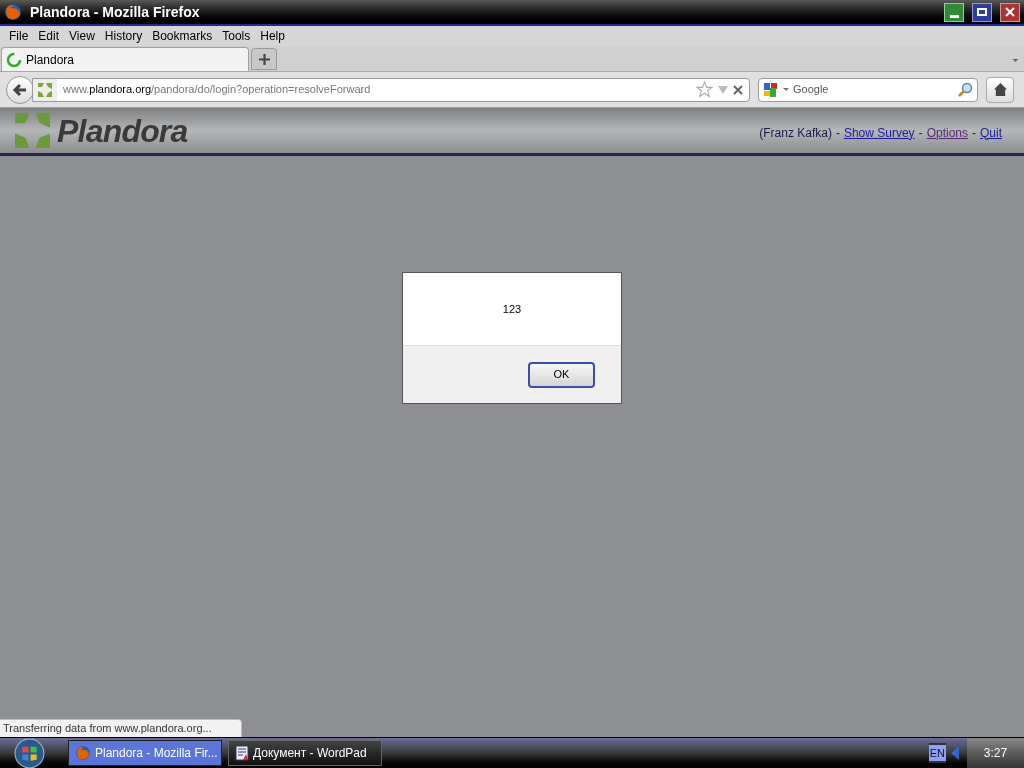 Image resolution: width=1024 pixels, height=768 pixels. I want to click on home-button, so click(1000, 89).